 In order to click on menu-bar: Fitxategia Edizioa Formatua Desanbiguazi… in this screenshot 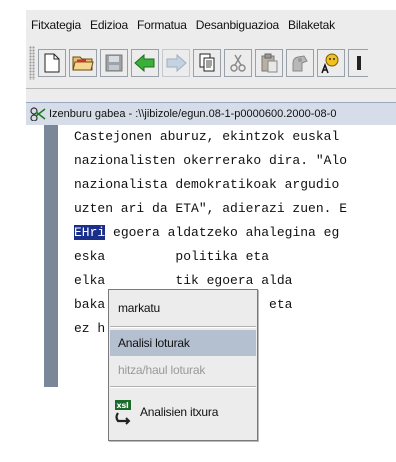, I will do `click(211, 25)`.